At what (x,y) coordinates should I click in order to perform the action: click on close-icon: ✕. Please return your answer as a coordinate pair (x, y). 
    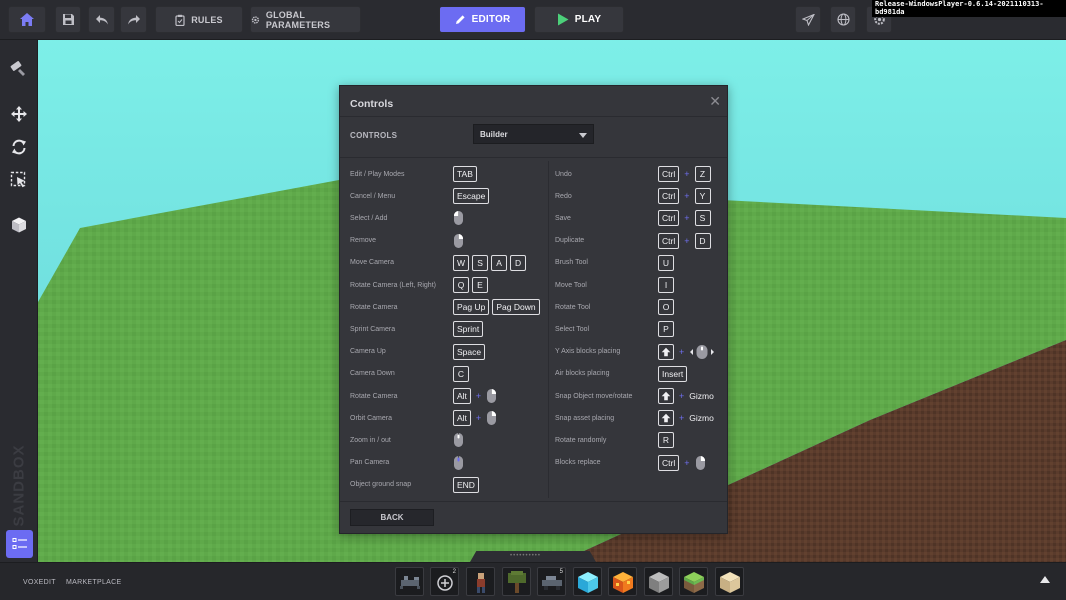
    Looking at the image, I should click on (715, 101).